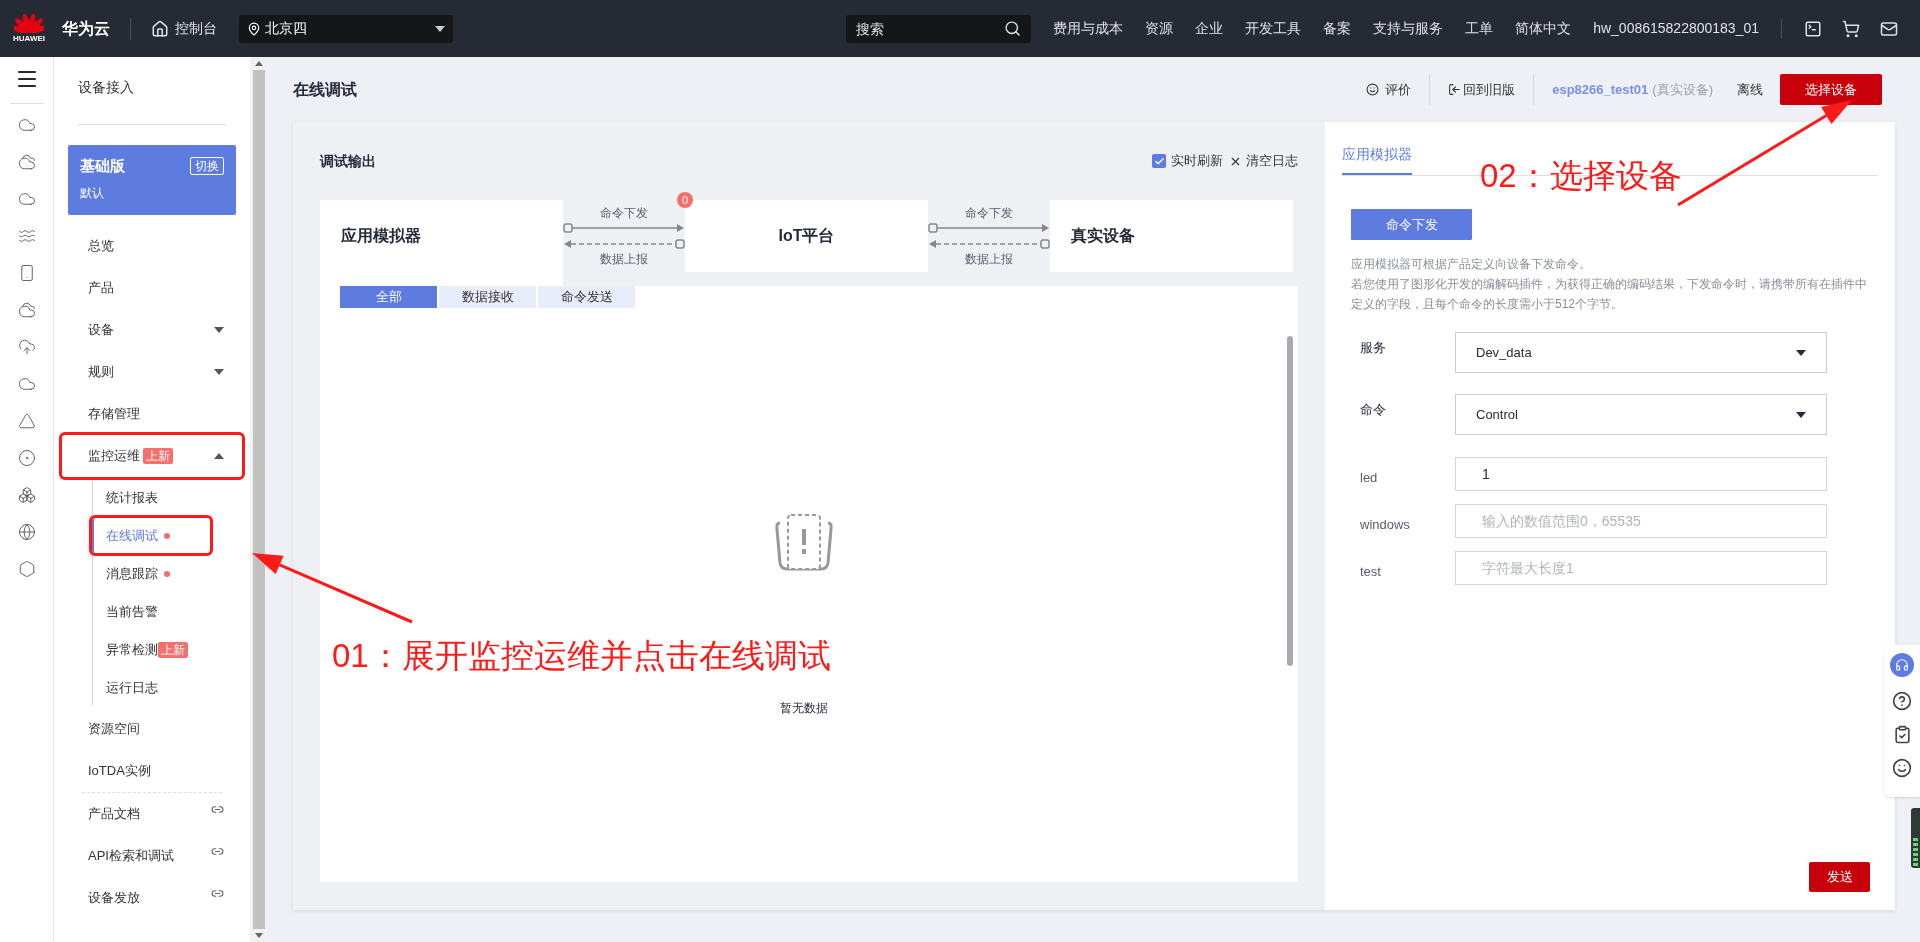 The height and width of the screenshot is (942, 1920). What do you see at coordinates (1839, 877) in the screenshot?
I see `send-button: 发送` at bounding box center [1839, 877].